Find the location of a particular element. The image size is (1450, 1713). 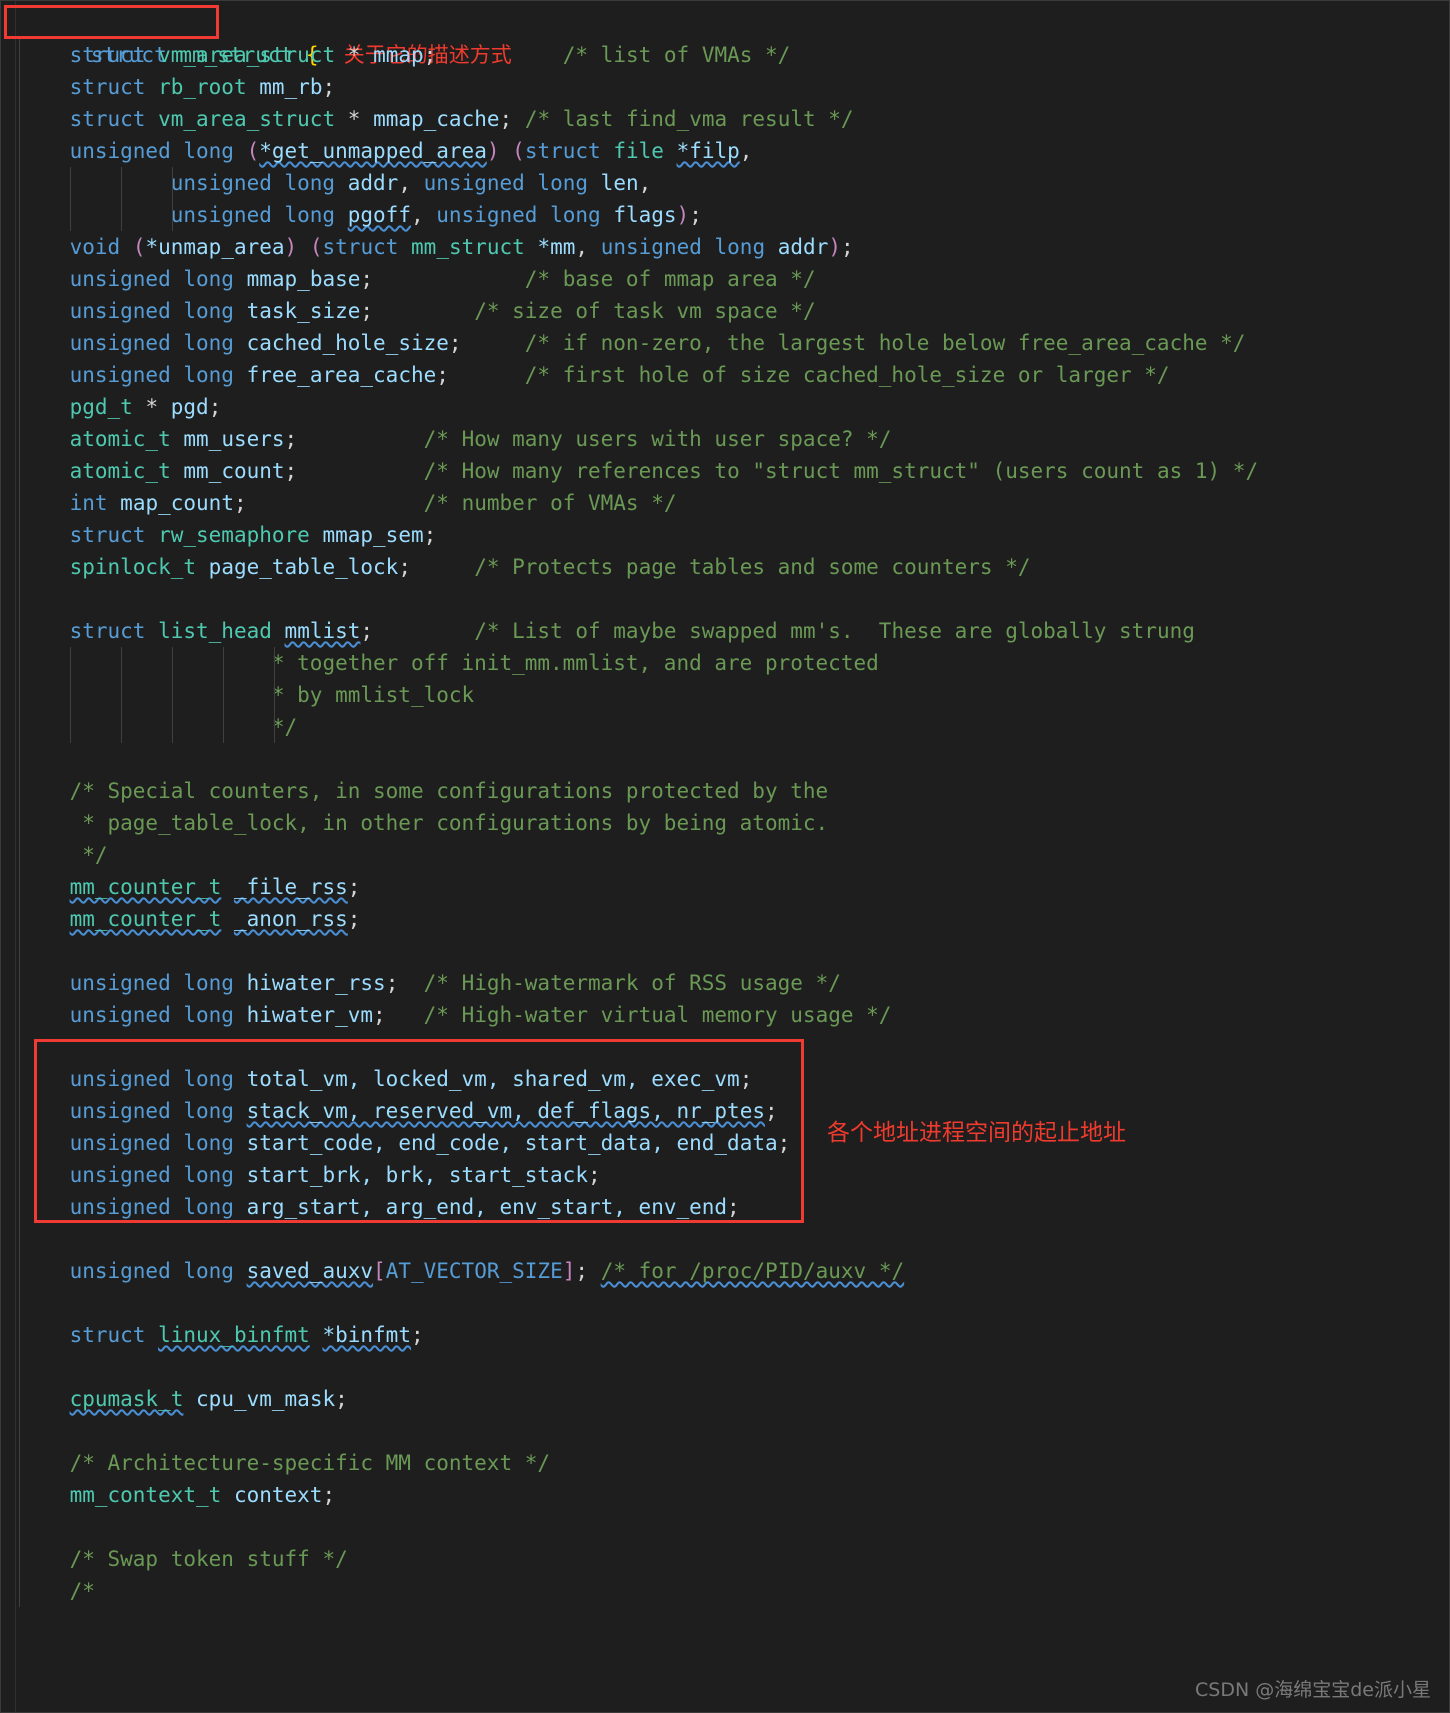

token-type-vm-area-struct: vm_area_struct is located at coordinates (247, 119).